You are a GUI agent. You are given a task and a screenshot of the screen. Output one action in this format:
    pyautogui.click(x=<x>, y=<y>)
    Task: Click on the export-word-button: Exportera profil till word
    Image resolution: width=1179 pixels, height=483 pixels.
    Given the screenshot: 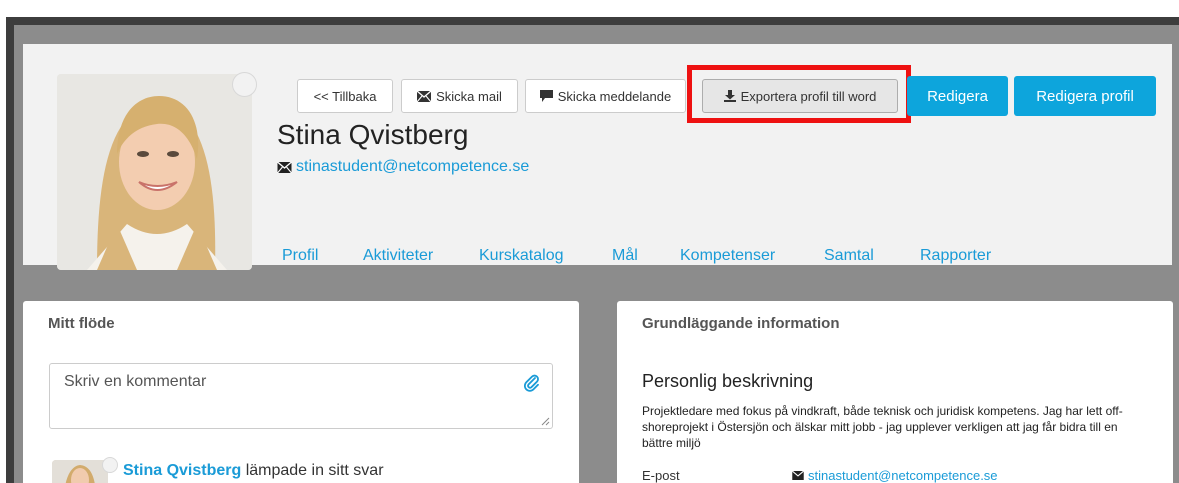 What is the action you would take?
    pyautogui.click(x=800, y=96)
    